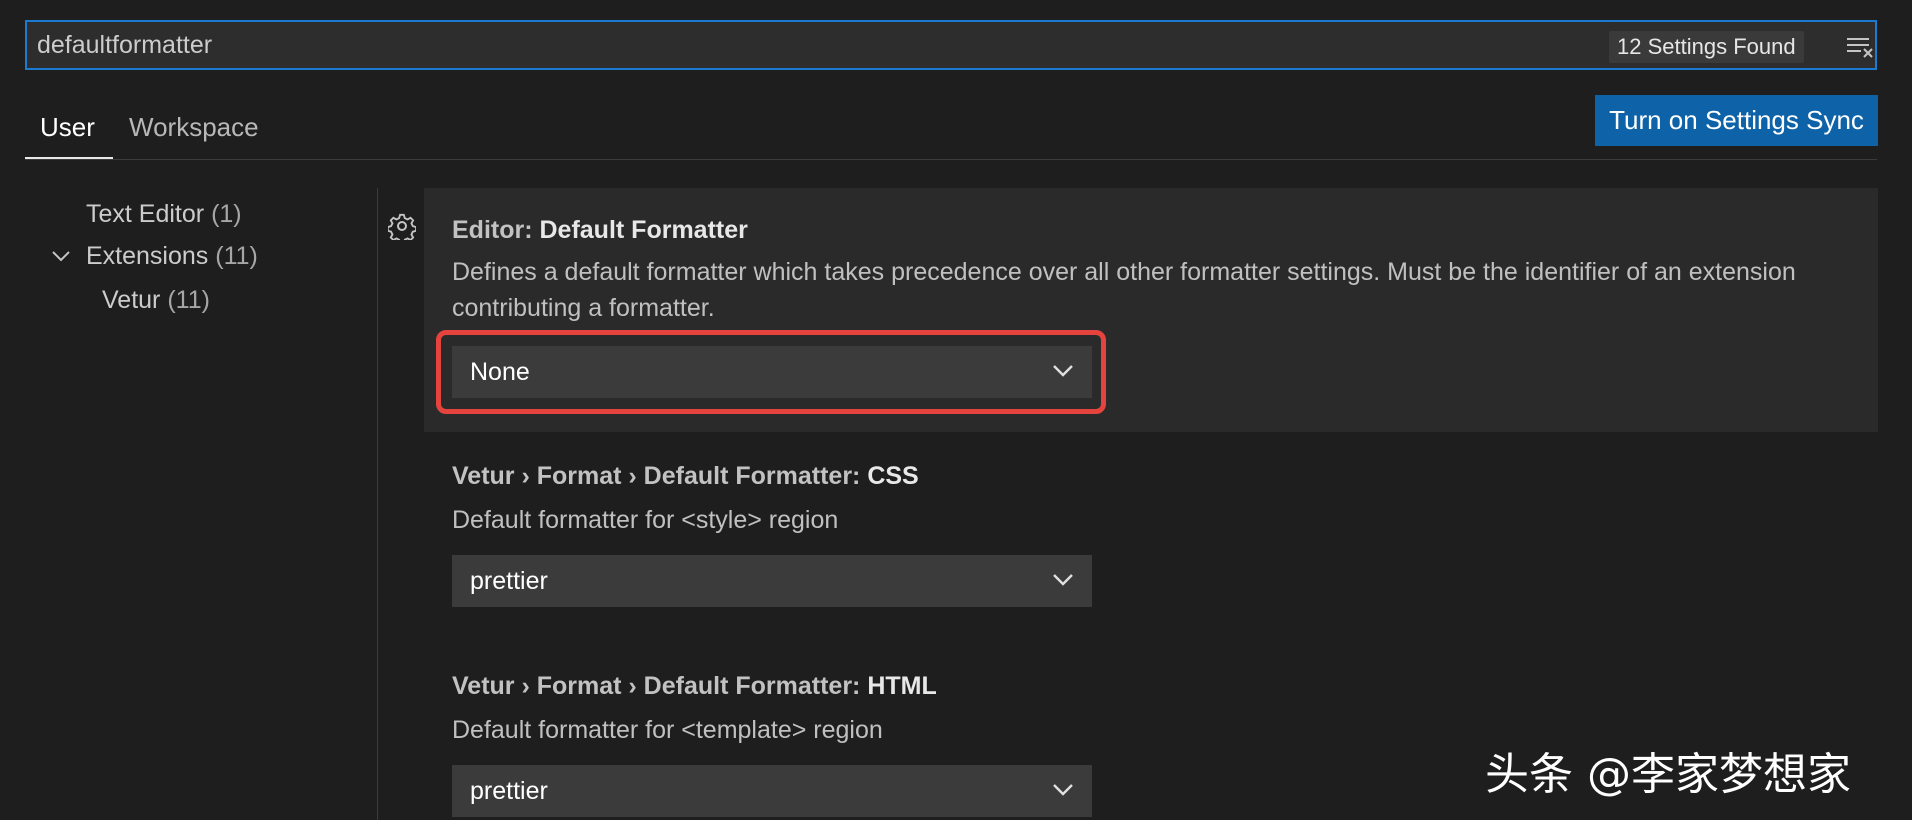 Image resolution: width=1912 pixels, height=820 pixels. I want to click on watermark: 头条 @李家梦想家, so click(1668, 774).